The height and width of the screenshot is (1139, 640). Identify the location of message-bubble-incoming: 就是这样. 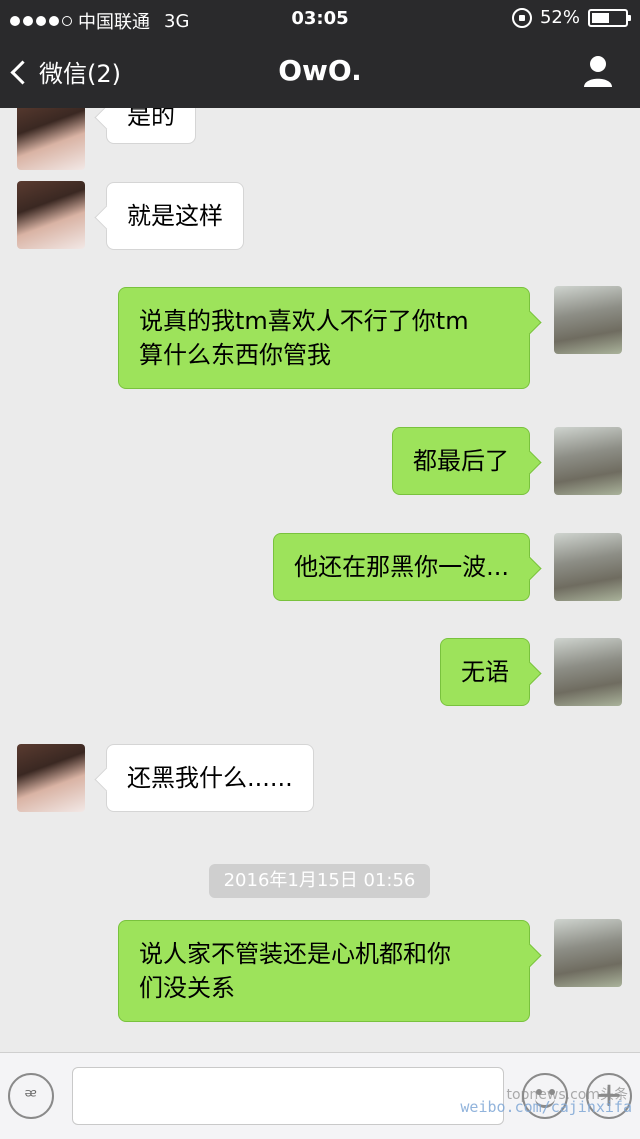
(175, 216).